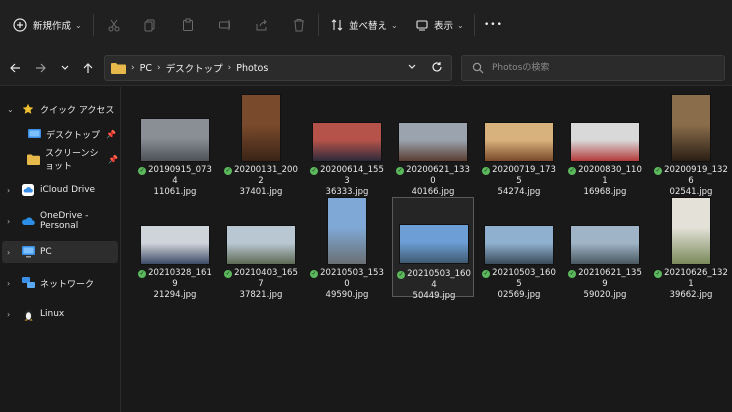  I want to click on file-name-line1: 20200131_2002, so click(266, 175).